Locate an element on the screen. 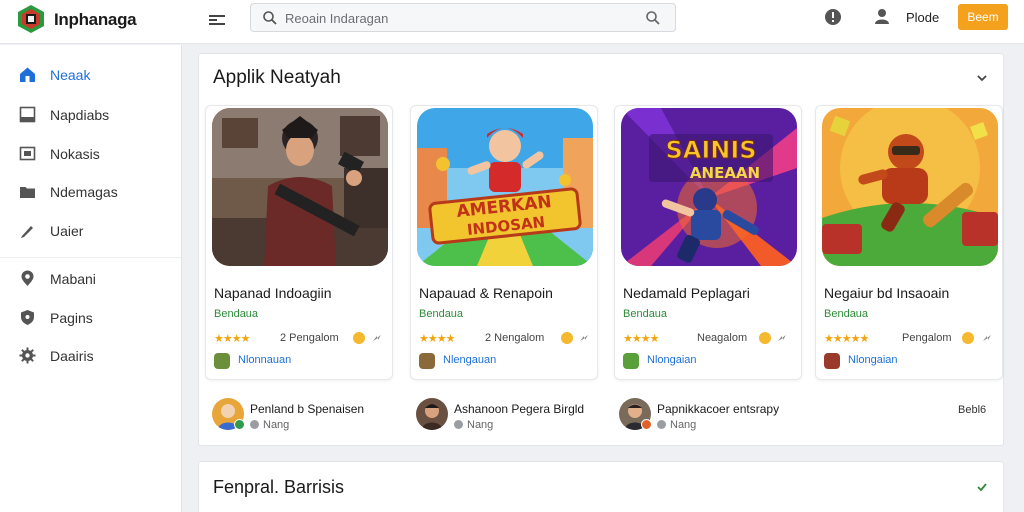 The height and width of the screenshot is (512, 1024). sidebar-item-security: Pagins is located at coordinates (91, 317).